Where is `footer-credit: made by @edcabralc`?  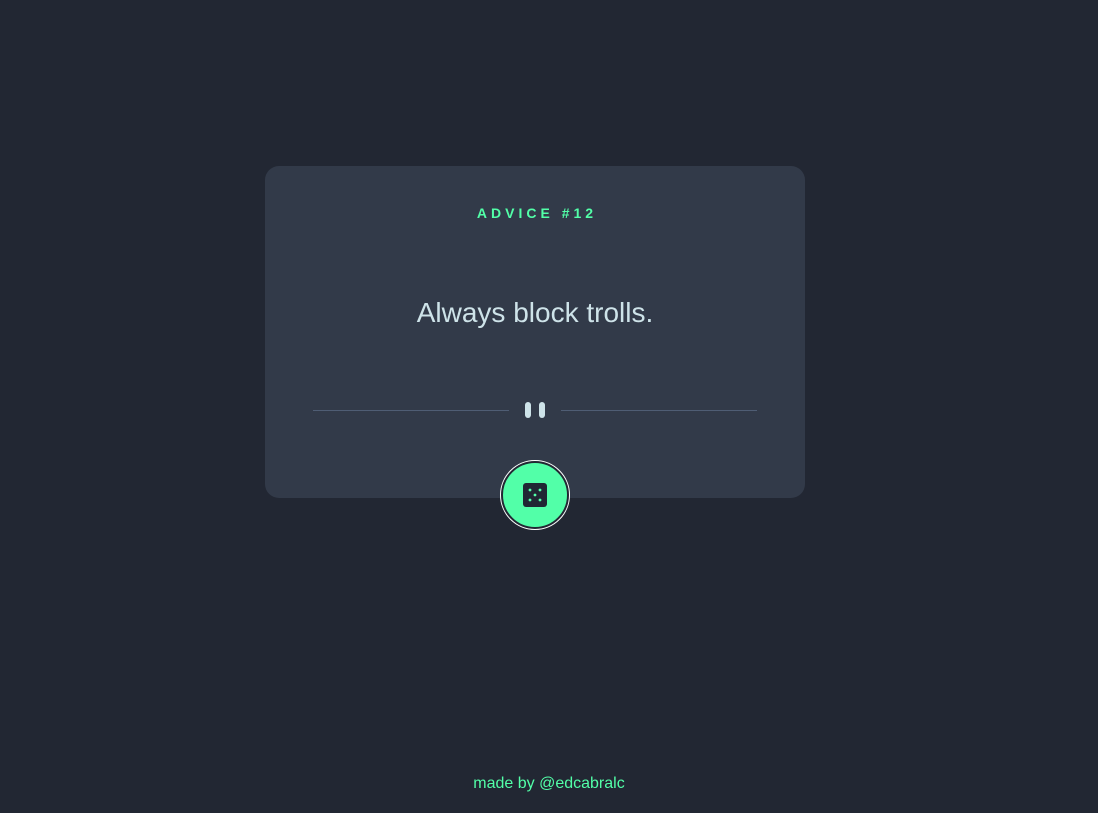
footer-credit: made by @edcabralc is located at coordinates (549, 784).